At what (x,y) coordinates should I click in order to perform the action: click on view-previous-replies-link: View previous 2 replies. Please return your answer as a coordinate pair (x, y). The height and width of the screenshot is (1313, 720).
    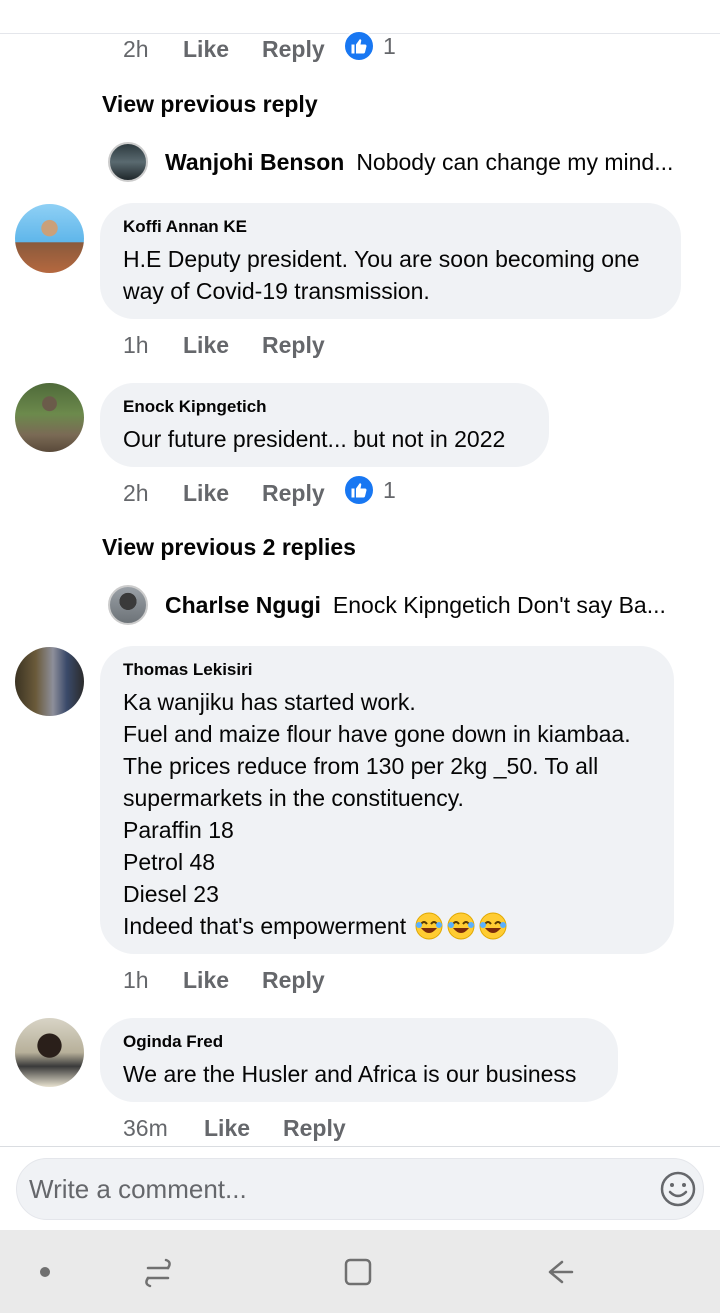
    Looking at the image, I should click on (229, 547).